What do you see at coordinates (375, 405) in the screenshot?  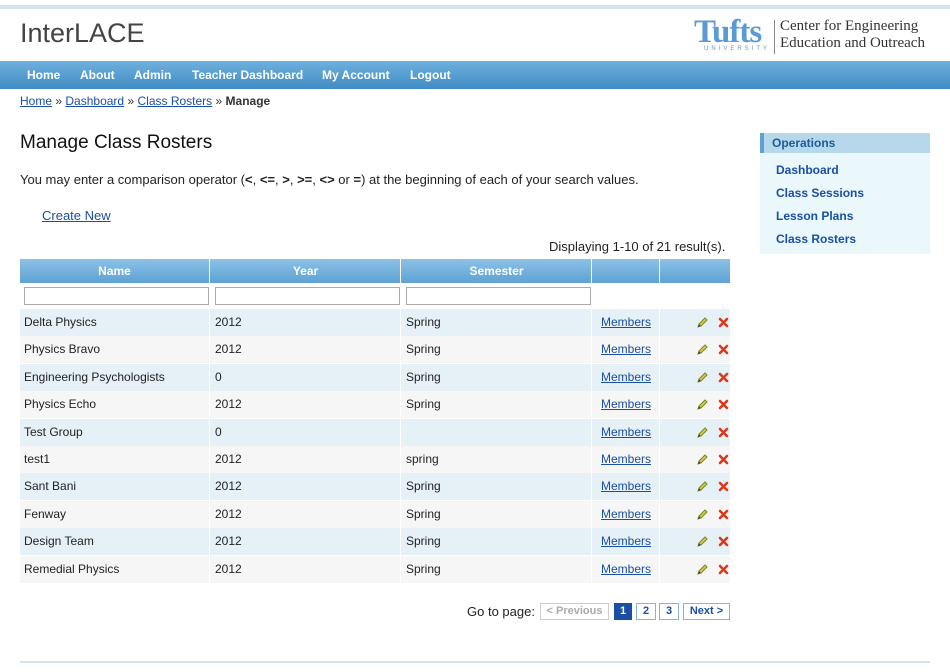 I see `table-row: Physics Echo 2012 Spring Members` at bounding box center [375, 405].